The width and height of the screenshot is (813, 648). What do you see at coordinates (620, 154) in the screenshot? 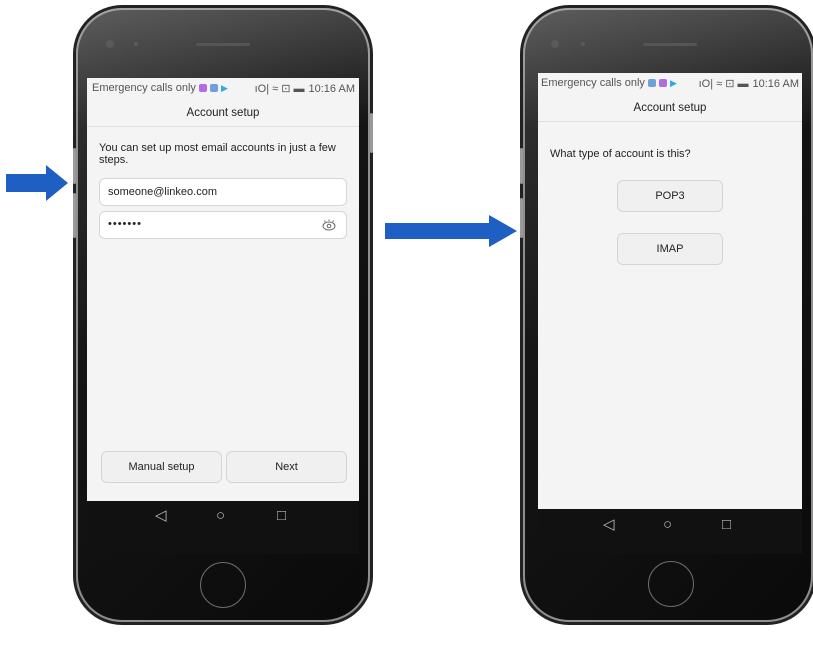
I see `question-text: What type of account is this?` at bounding box center [620, 154].